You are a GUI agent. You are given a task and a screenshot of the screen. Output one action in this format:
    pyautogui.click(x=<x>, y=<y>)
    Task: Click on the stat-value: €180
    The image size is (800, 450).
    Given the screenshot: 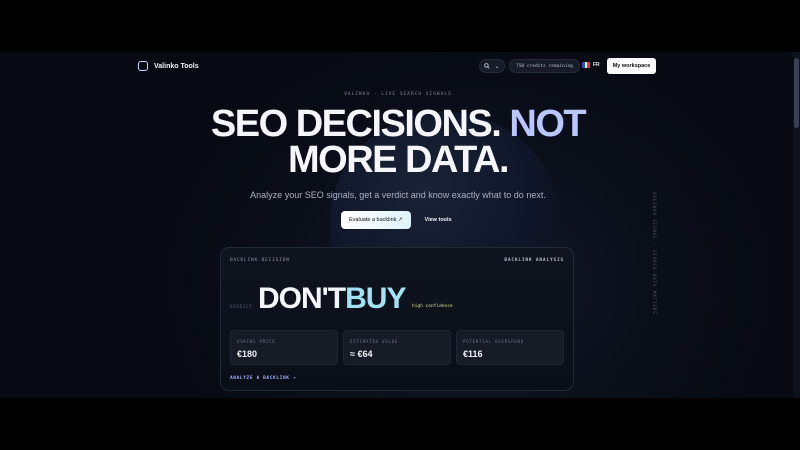 What is the action you would take?
    pyautogui.click(x=247, y=354)
    